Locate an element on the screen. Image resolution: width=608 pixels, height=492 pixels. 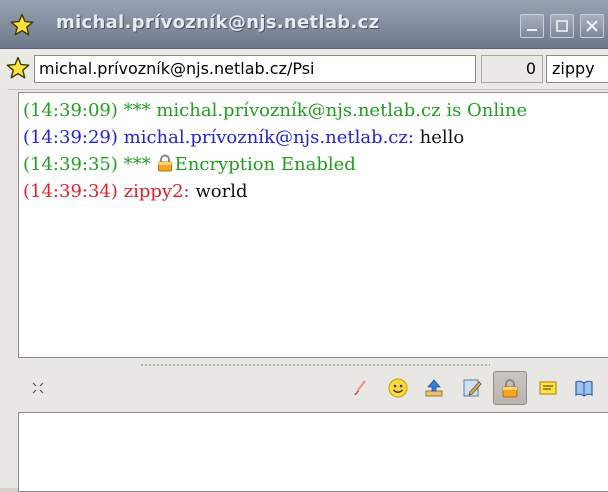
edit-icon is located at coordinates (472, 388).